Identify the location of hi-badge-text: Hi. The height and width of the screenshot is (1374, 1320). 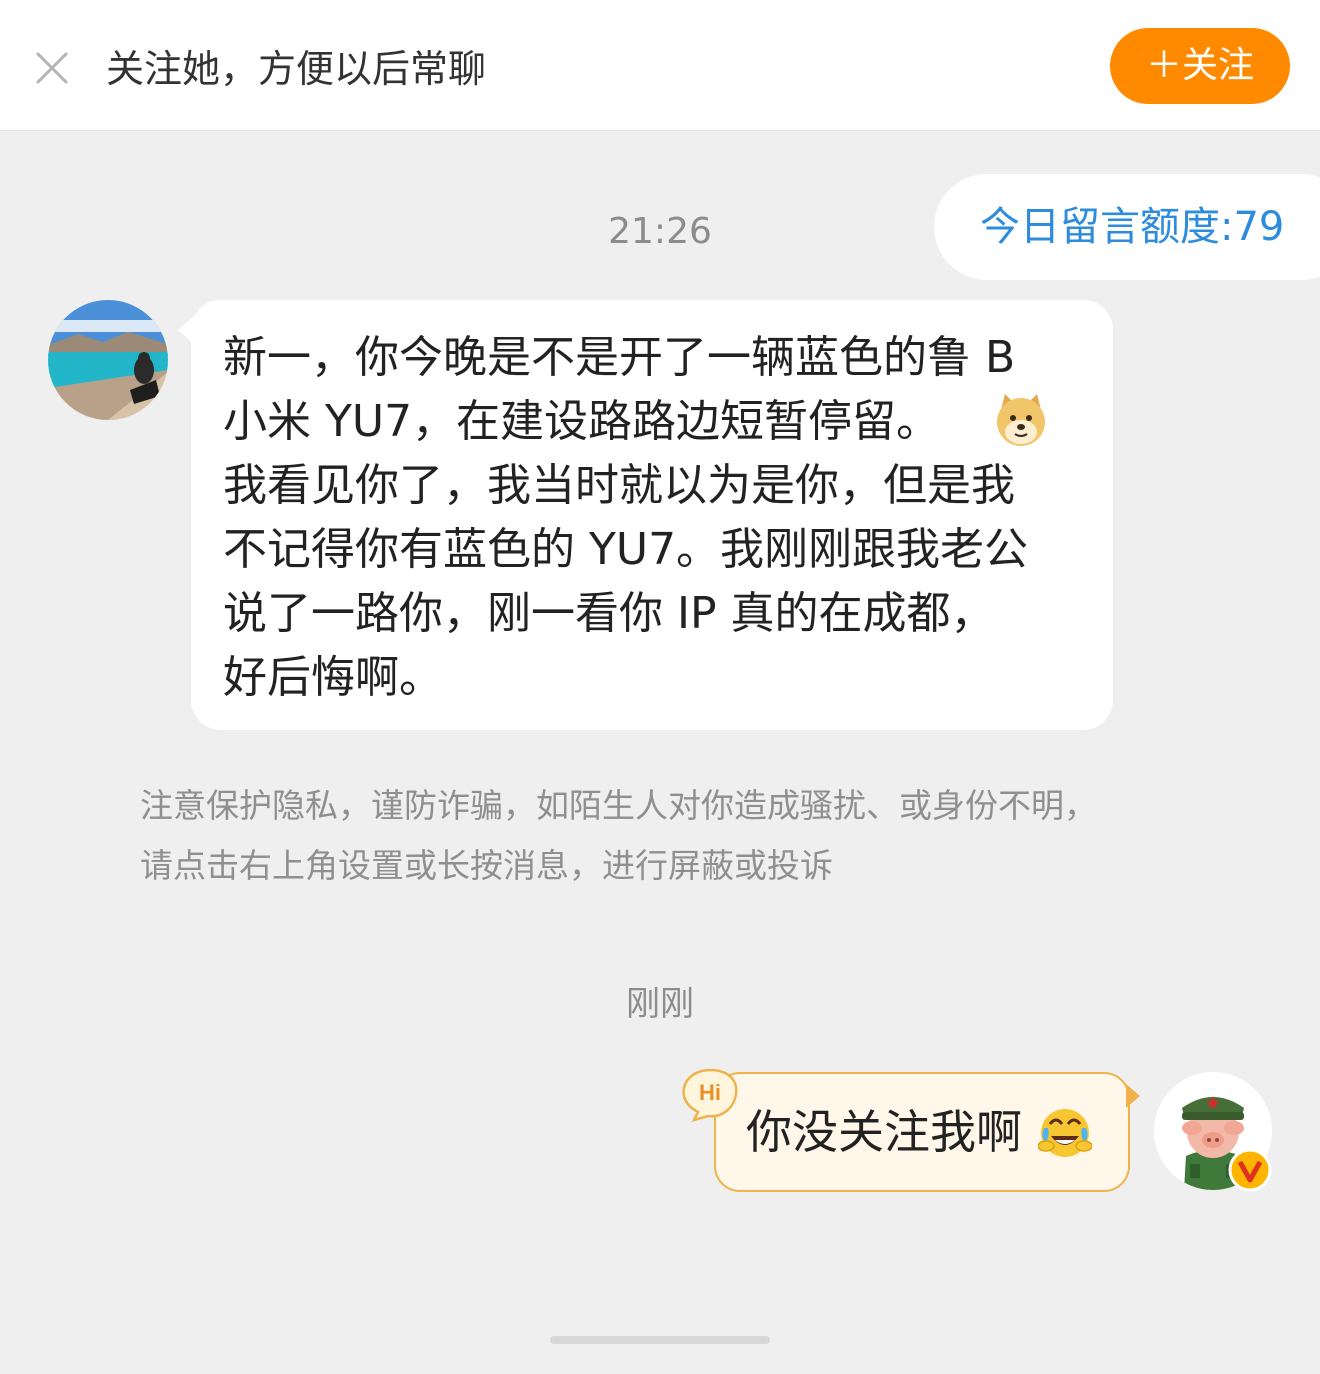
(710, 1092).